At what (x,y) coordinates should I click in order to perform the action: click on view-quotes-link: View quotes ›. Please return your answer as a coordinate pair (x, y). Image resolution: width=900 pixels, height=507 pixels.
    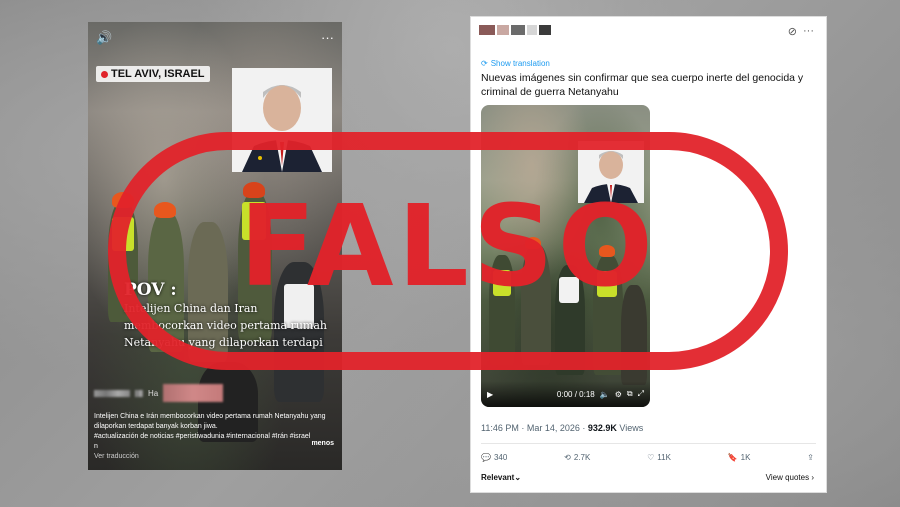
    Looking at the image, I should click on (790, 477).